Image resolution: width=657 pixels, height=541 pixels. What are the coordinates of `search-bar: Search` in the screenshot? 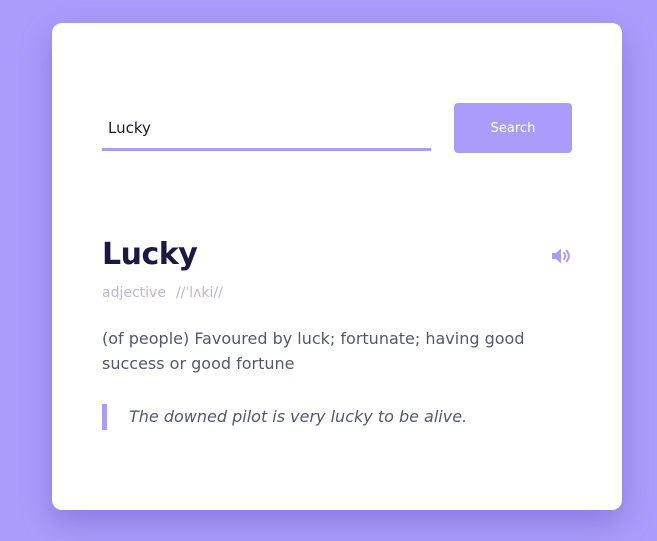 It's located at (337, 128).